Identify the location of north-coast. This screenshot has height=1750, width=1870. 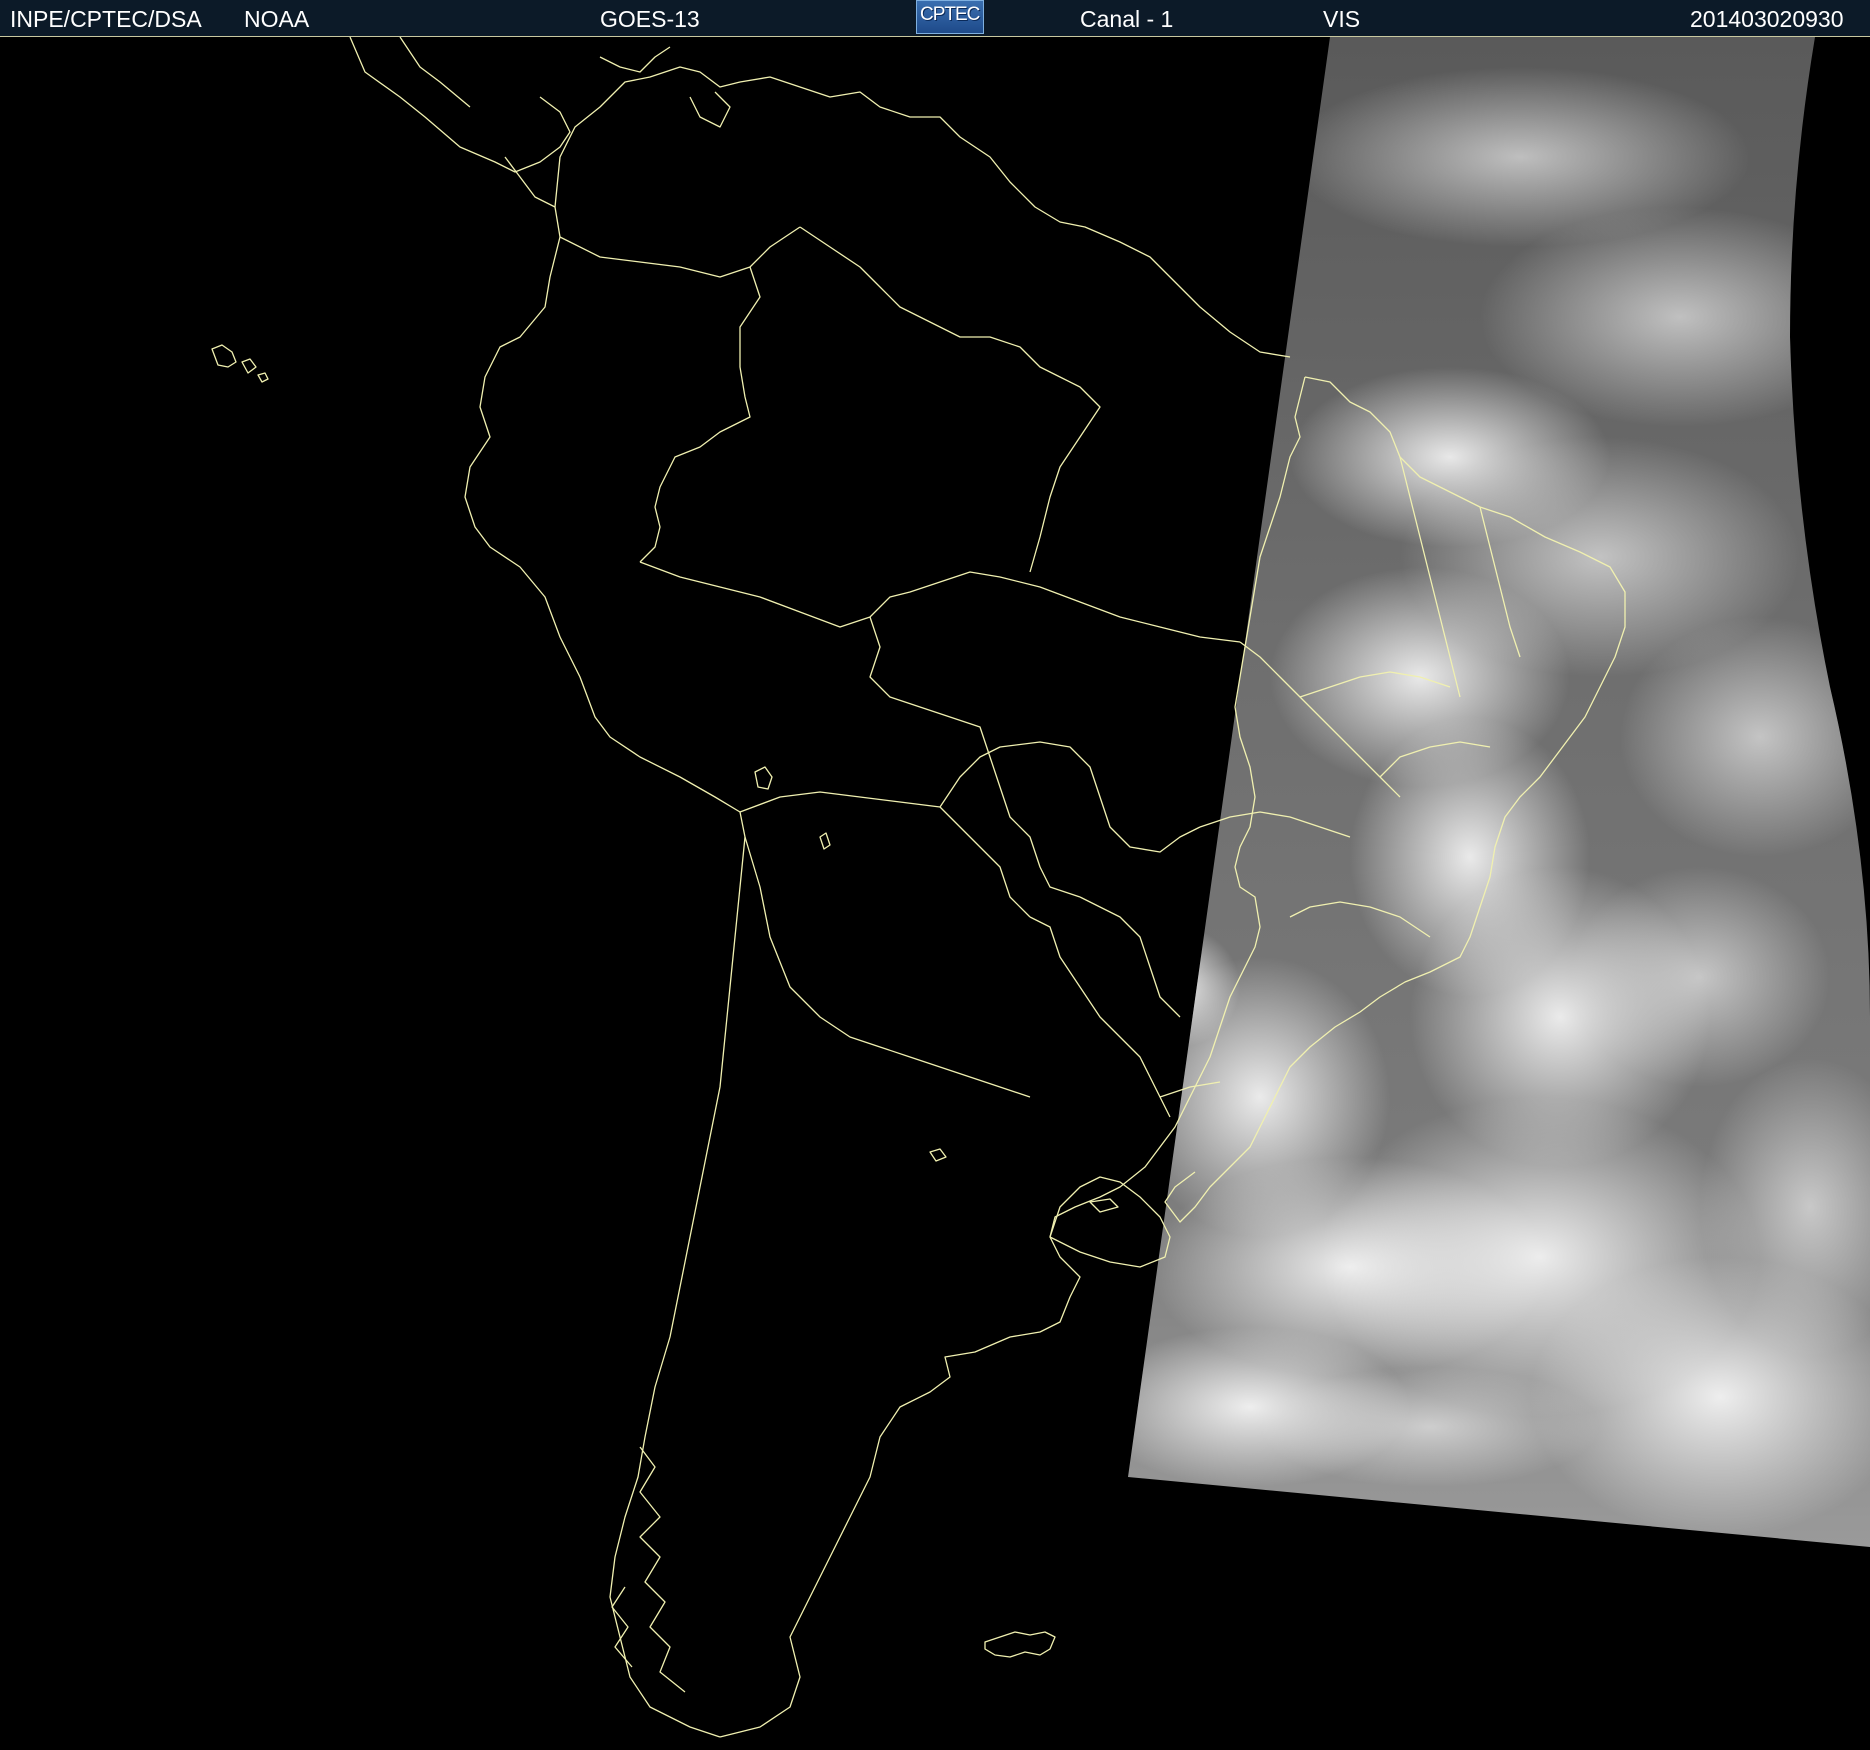
(922, 212).